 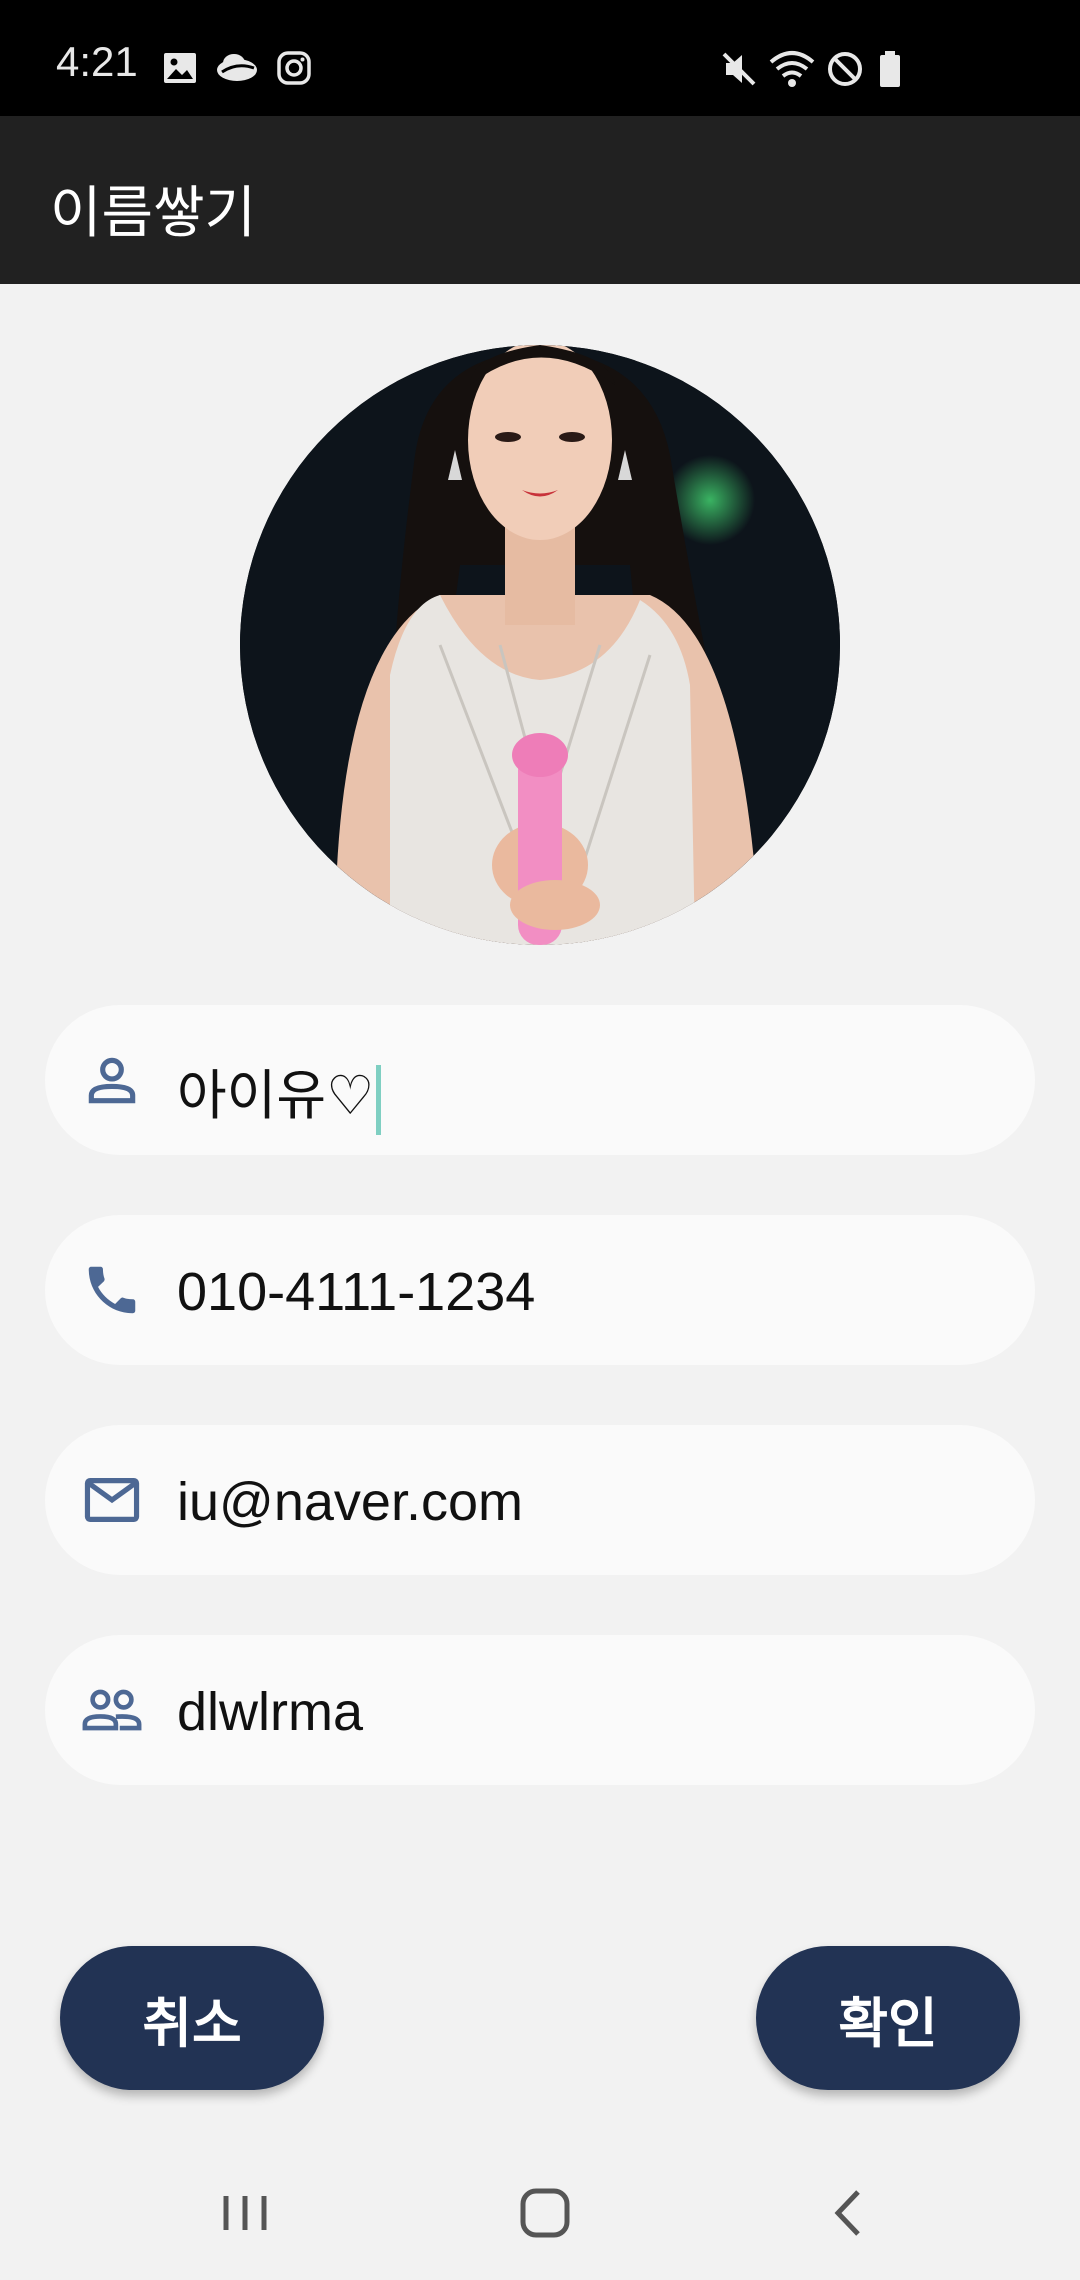 I want to click on home-icon, so click(x=545, y=2213).